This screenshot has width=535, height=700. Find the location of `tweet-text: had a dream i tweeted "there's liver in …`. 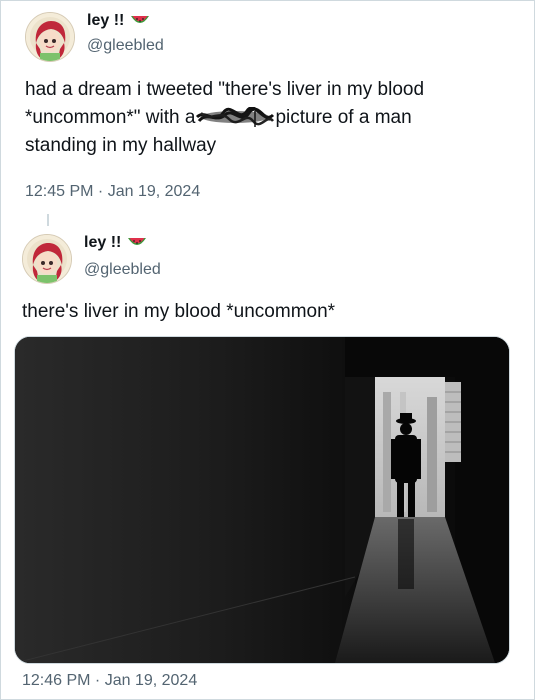

tweet-text: had a dream i tweeted "there's liver in … is located at coordinates (272, 118).